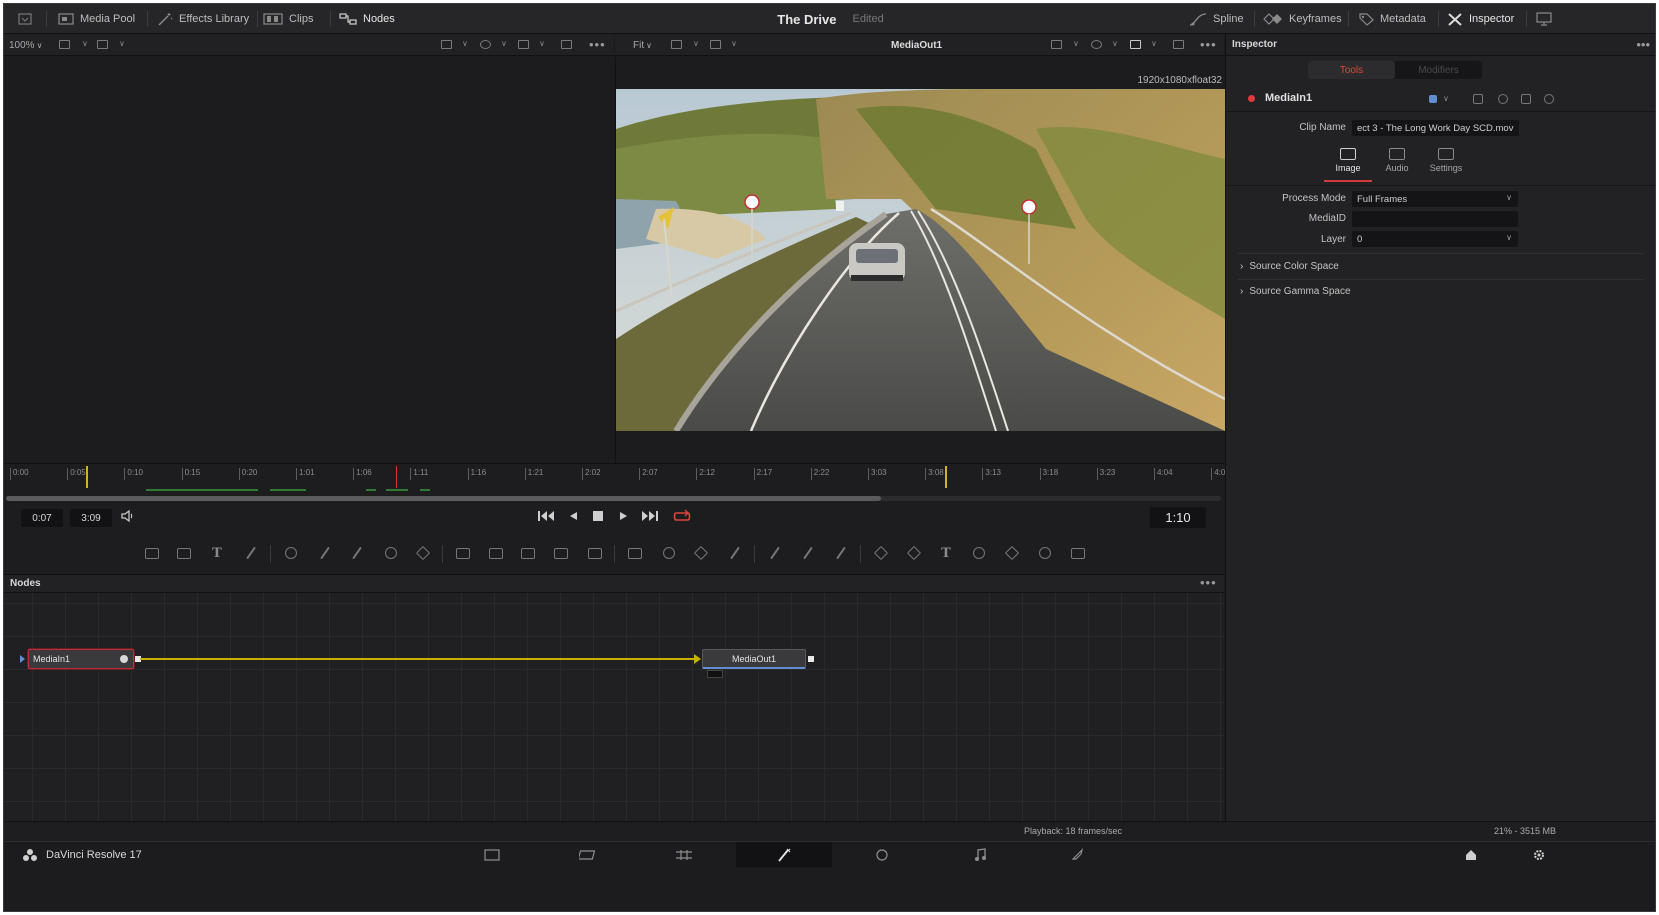 The width and height of the screenshot is (1659, 915). What do you see at coordinates (754, 659) in the screenshot?
I see `media-out-node: MediaOut1` at bounding box center [754, 659].